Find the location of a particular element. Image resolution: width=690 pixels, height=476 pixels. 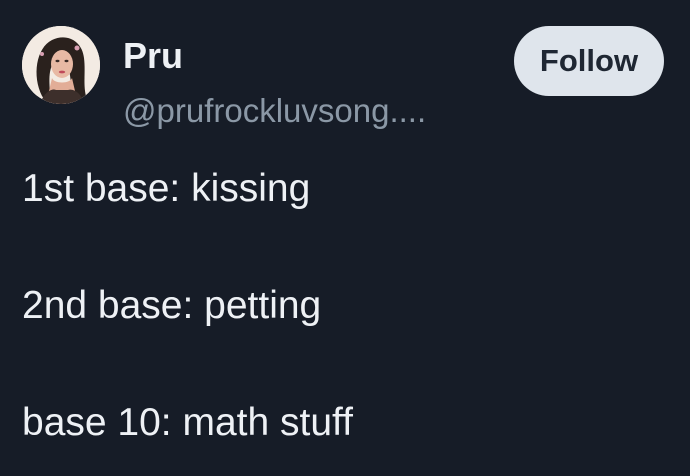

avatar is located at coordinates (61, 65).